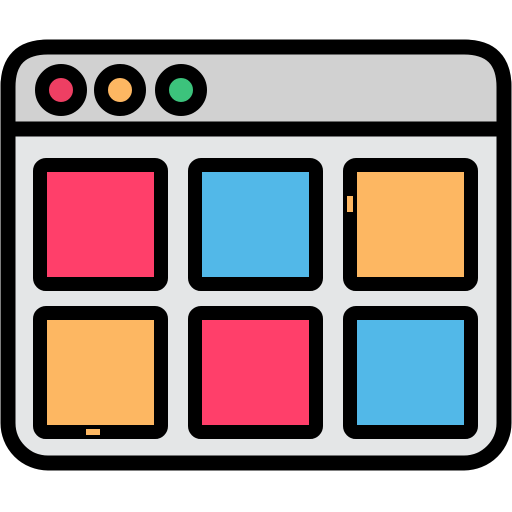 This screenshot has height=512, width=512. Describe the element at coordinates (61, 90) in the screenshot. I see `close-dot-icon` at that location.